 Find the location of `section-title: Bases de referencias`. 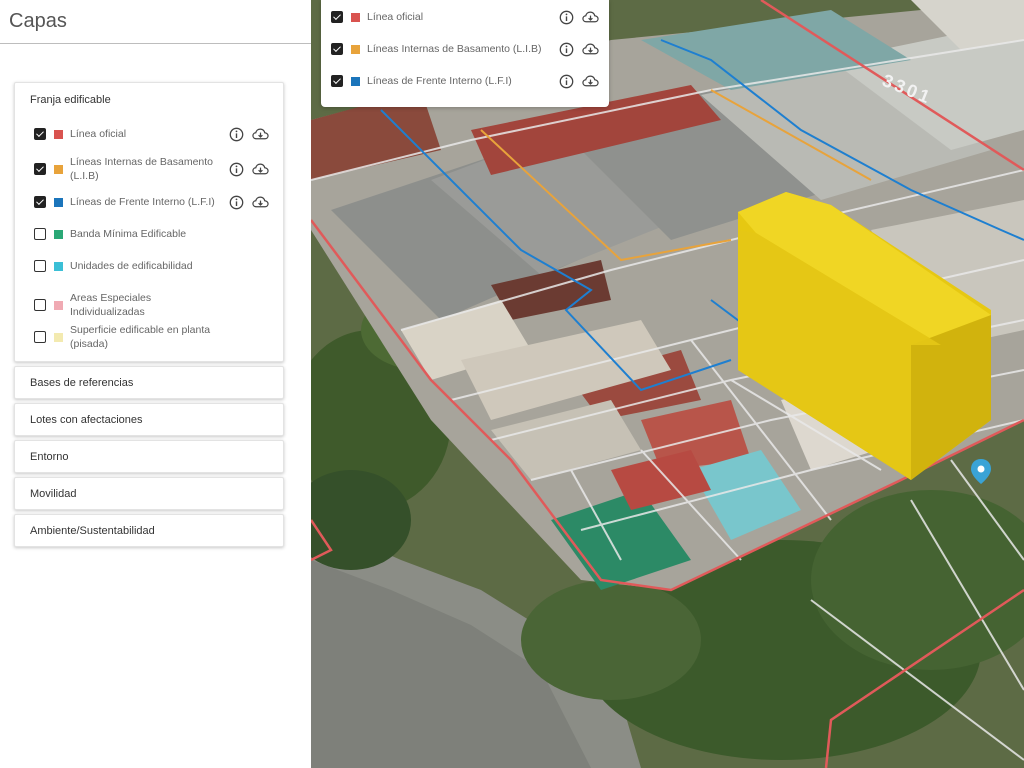

section-title: Bases de referencias is located at coordinates (82, 382).